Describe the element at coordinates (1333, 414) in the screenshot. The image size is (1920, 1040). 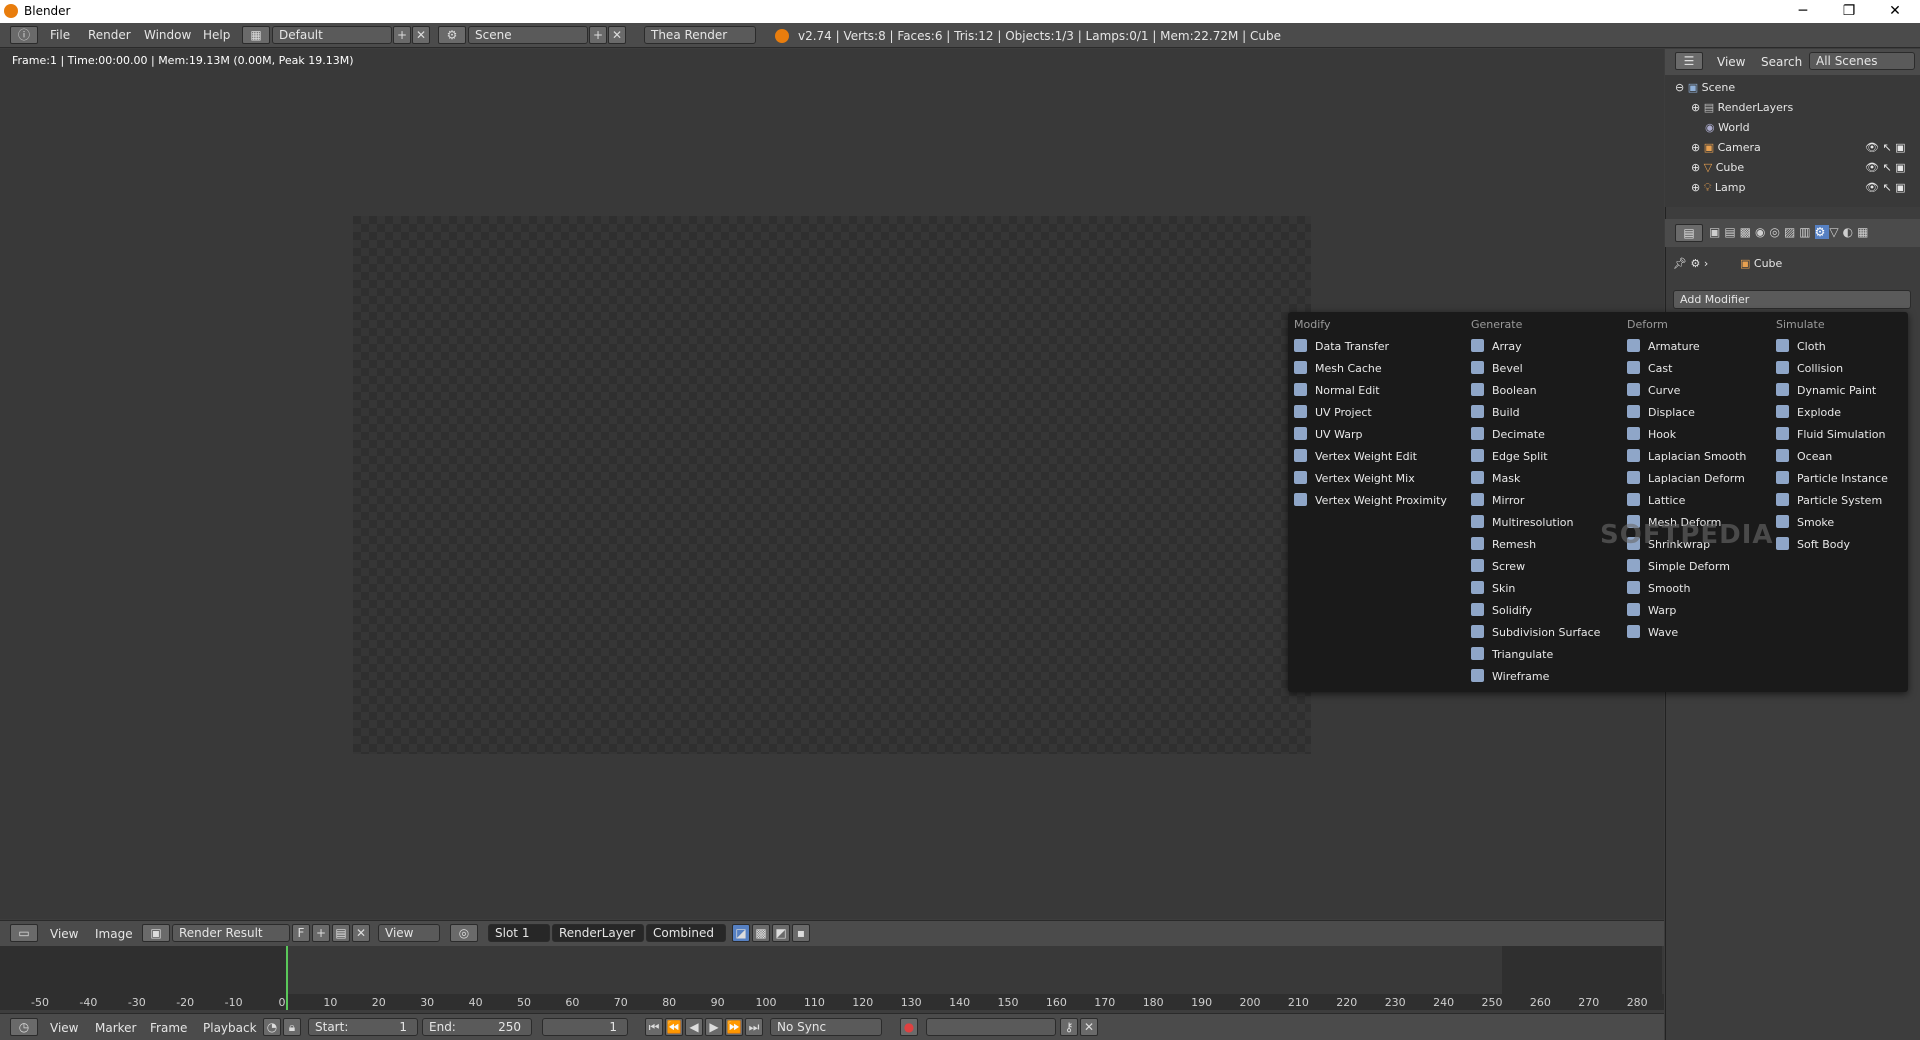
I see `modifier-item: UV Project` at that location.